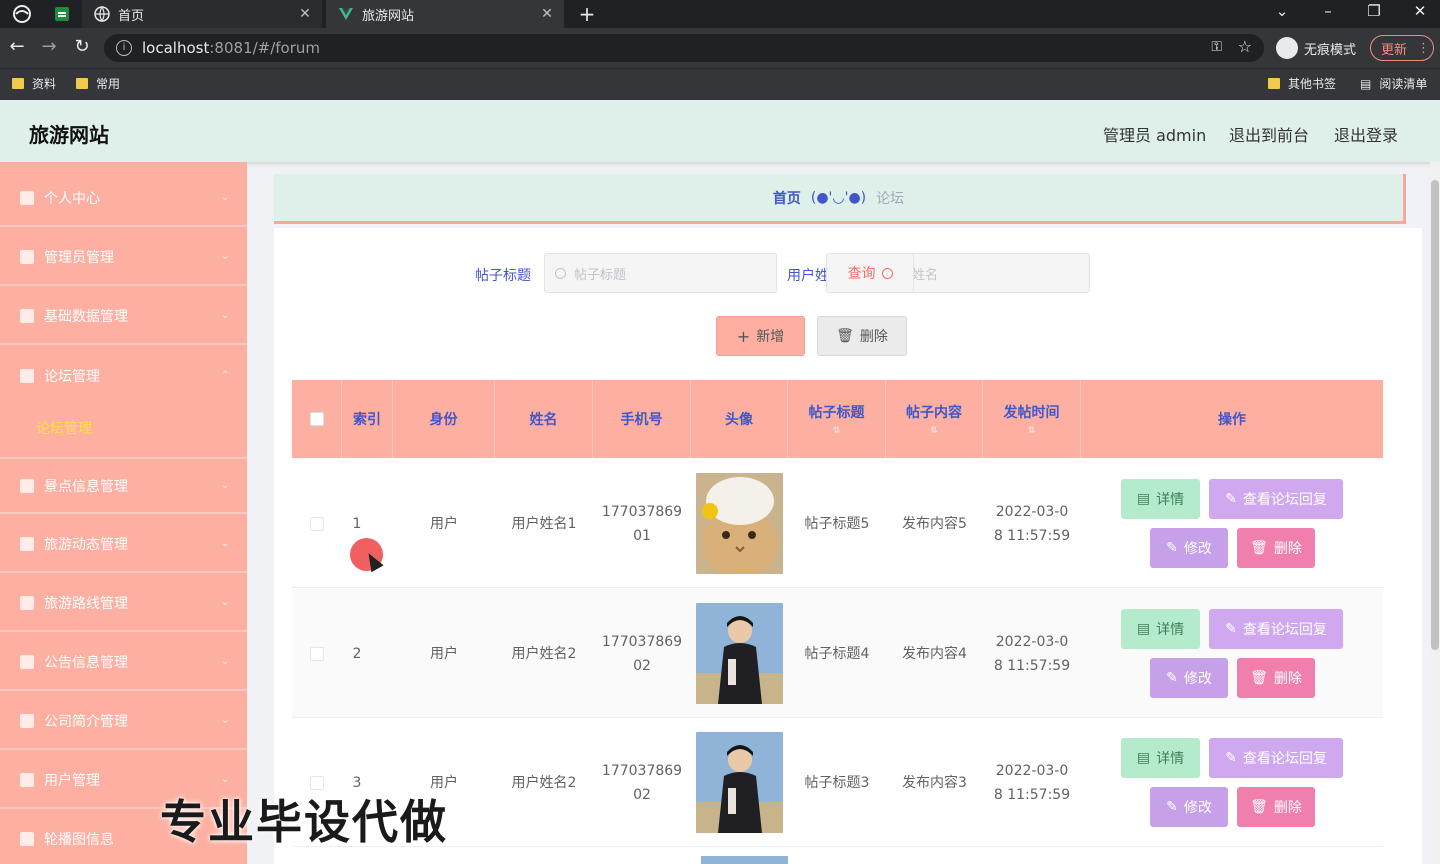 The width and height of the screenshot is (1440, 864). I want to click on breadcrumb-face: (●'◡'●), so click(838, 197).